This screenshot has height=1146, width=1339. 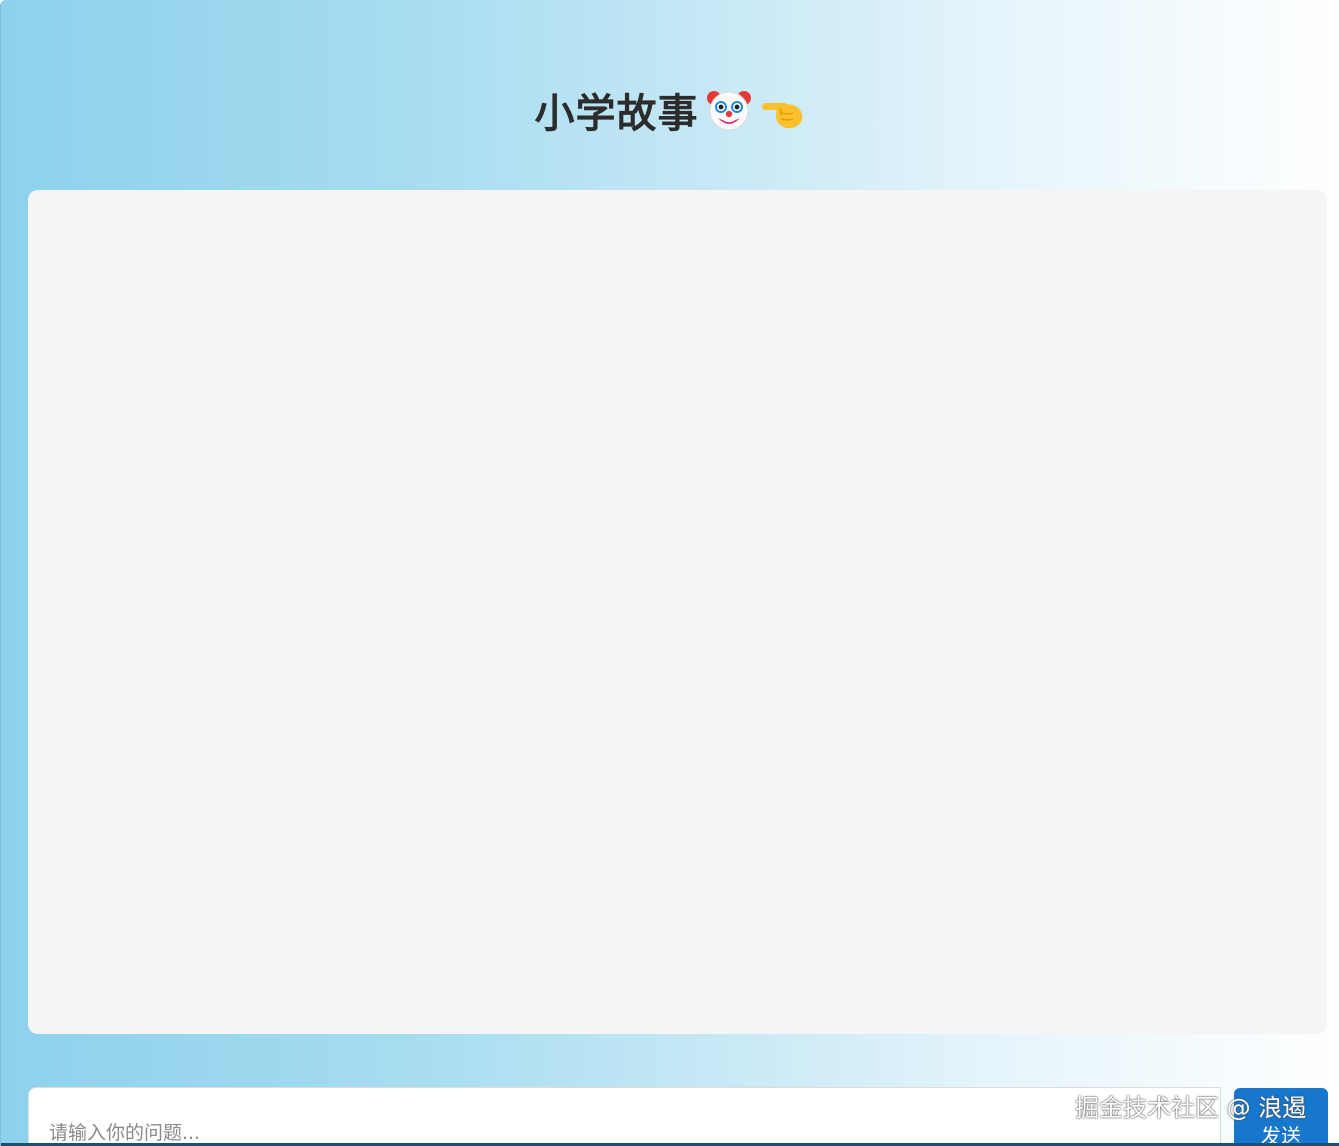 I want to click on question-input-container, so click(x=624, y=1116).